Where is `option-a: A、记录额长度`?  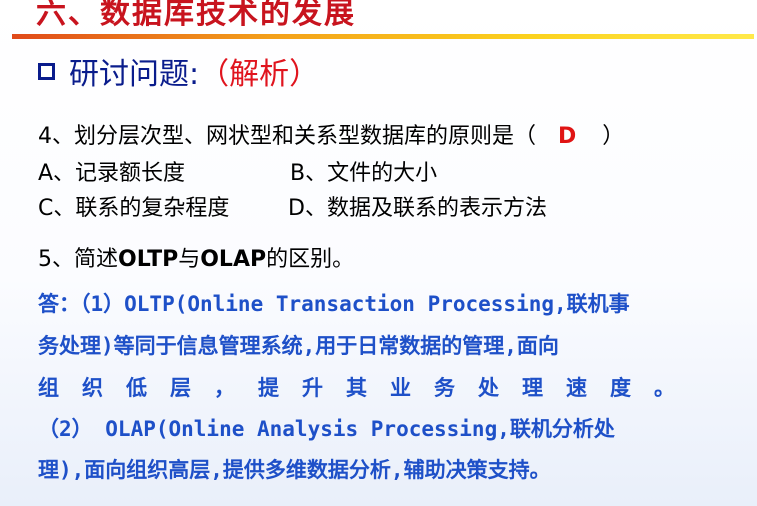 option-a: A、记录额长度 is located at coordinates (112, 173).